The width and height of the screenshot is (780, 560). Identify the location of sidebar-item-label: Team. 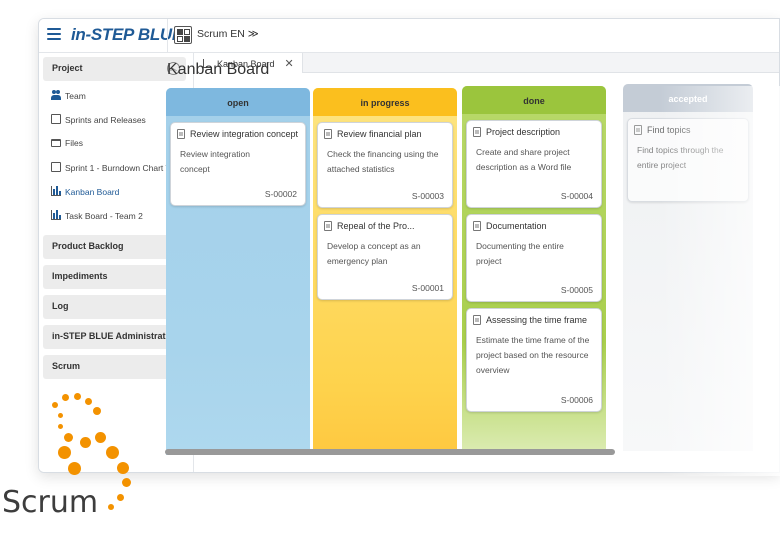
(75, 96).